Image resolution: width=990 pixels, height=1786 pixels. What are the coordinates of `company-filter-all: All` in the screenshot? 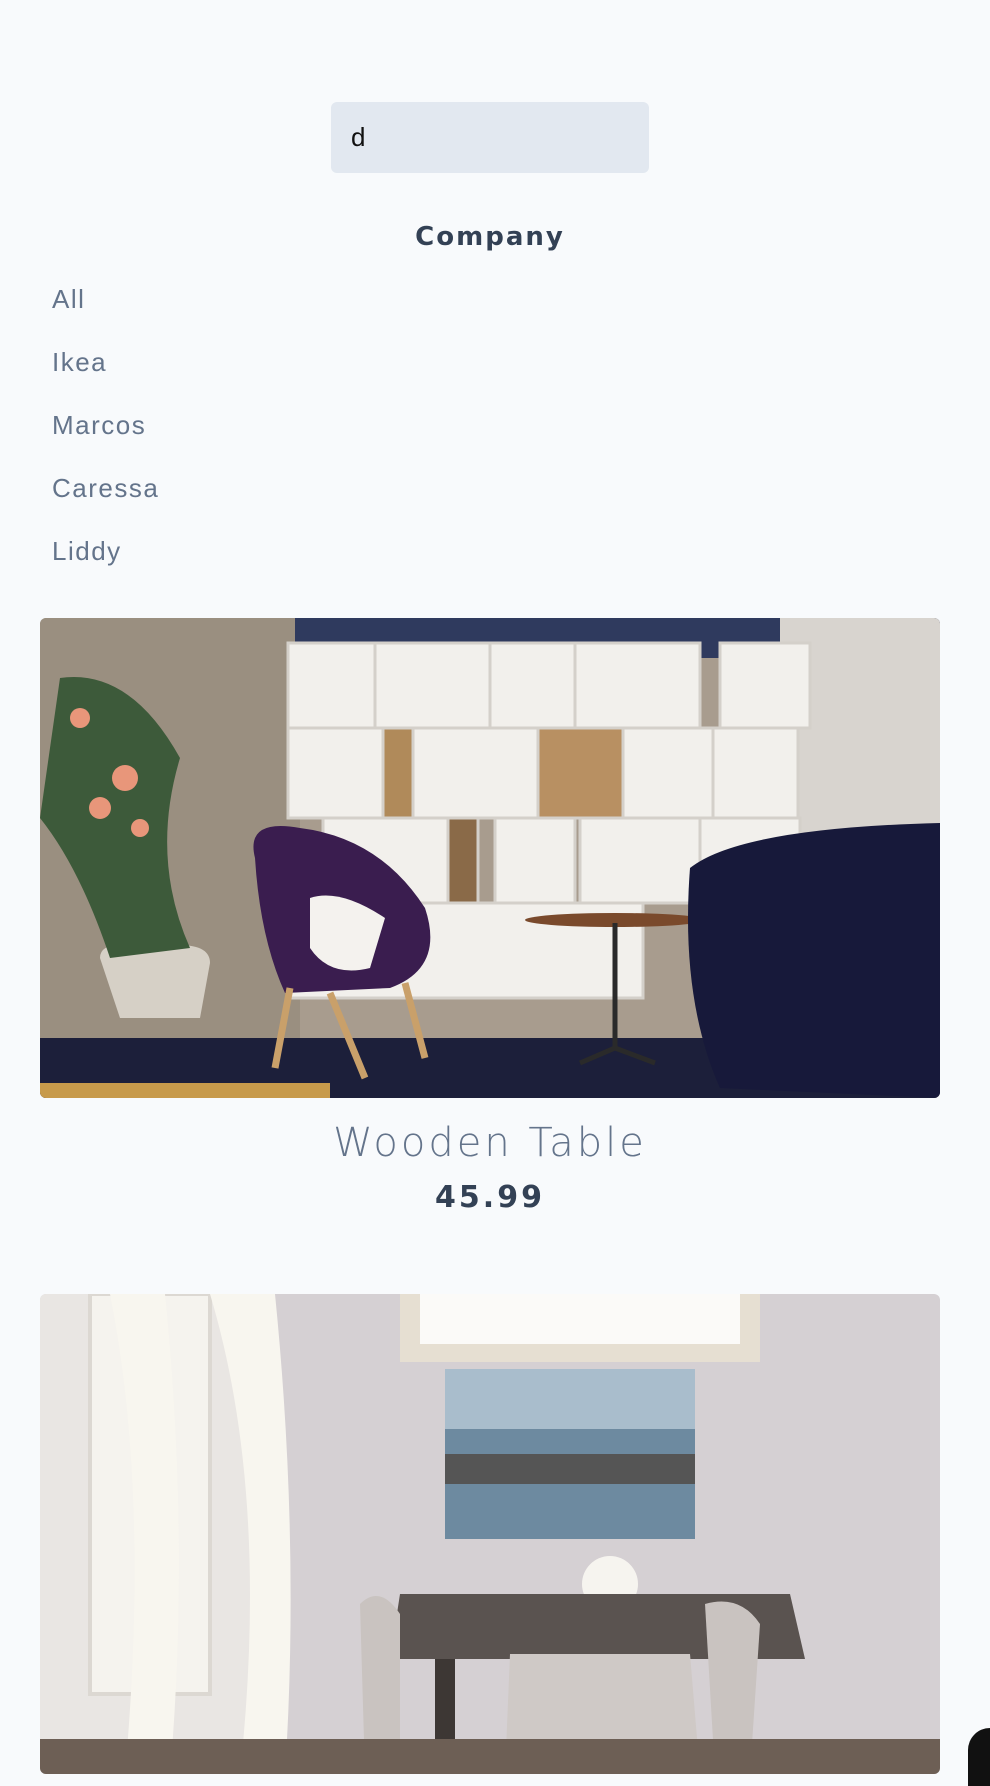 It's located at (105, 309).